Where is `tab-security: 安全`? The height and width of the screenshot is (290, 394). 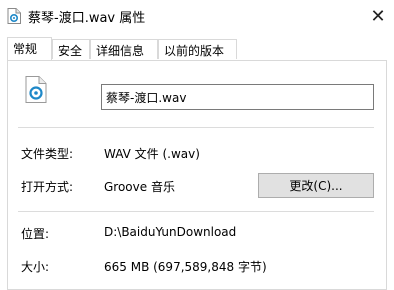
tab-security: 安全 is located at coordinates (71, 49).